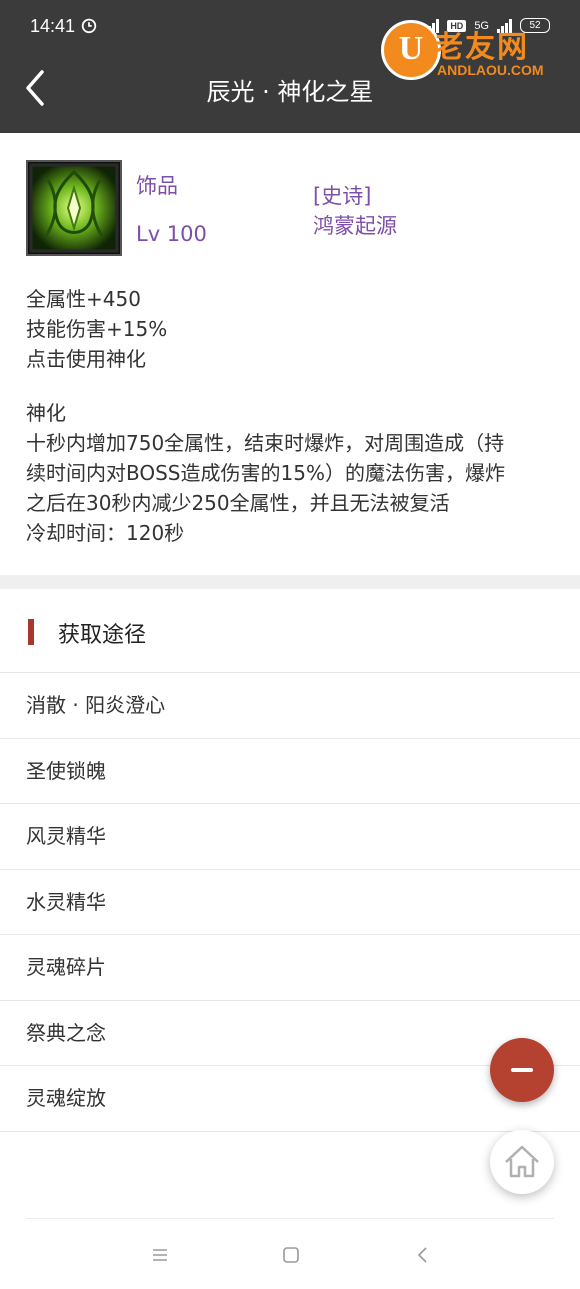 The height and width of the screenshot is (1289, 580). Describe the element at coordinates (290, 968) in the screenshot. I see `source-item: 灵魂碎片` at that location.